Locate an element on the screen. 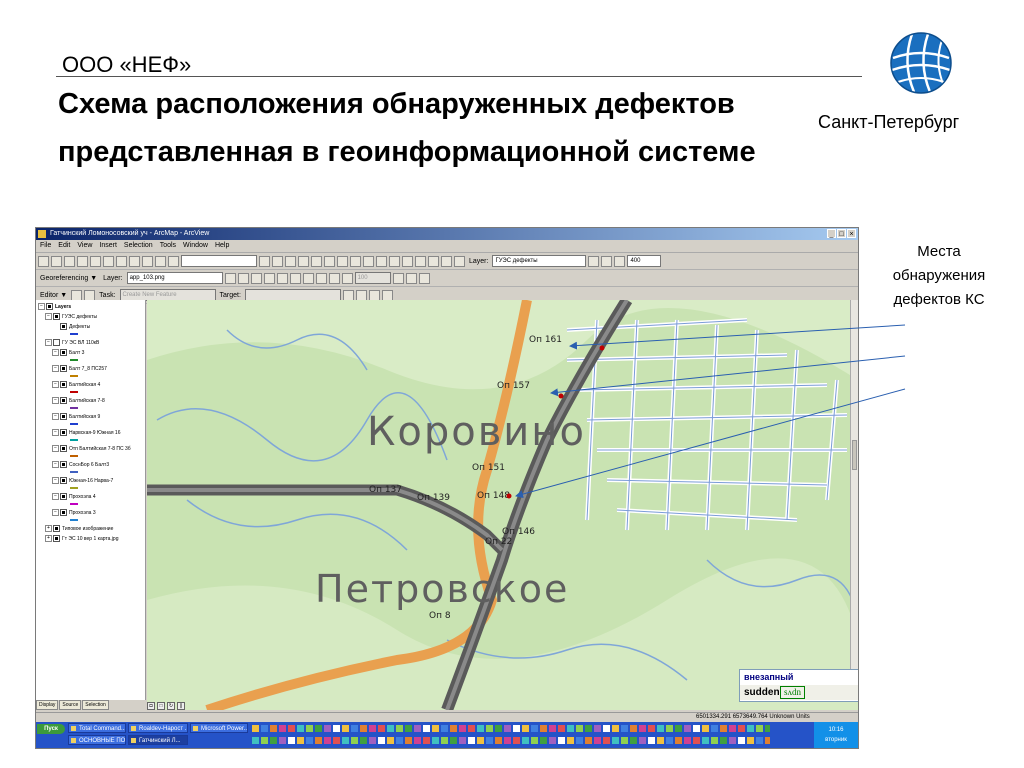 The height and width of the screenshot is (768, 1024). back-icon is located at coordinates (381, 261).